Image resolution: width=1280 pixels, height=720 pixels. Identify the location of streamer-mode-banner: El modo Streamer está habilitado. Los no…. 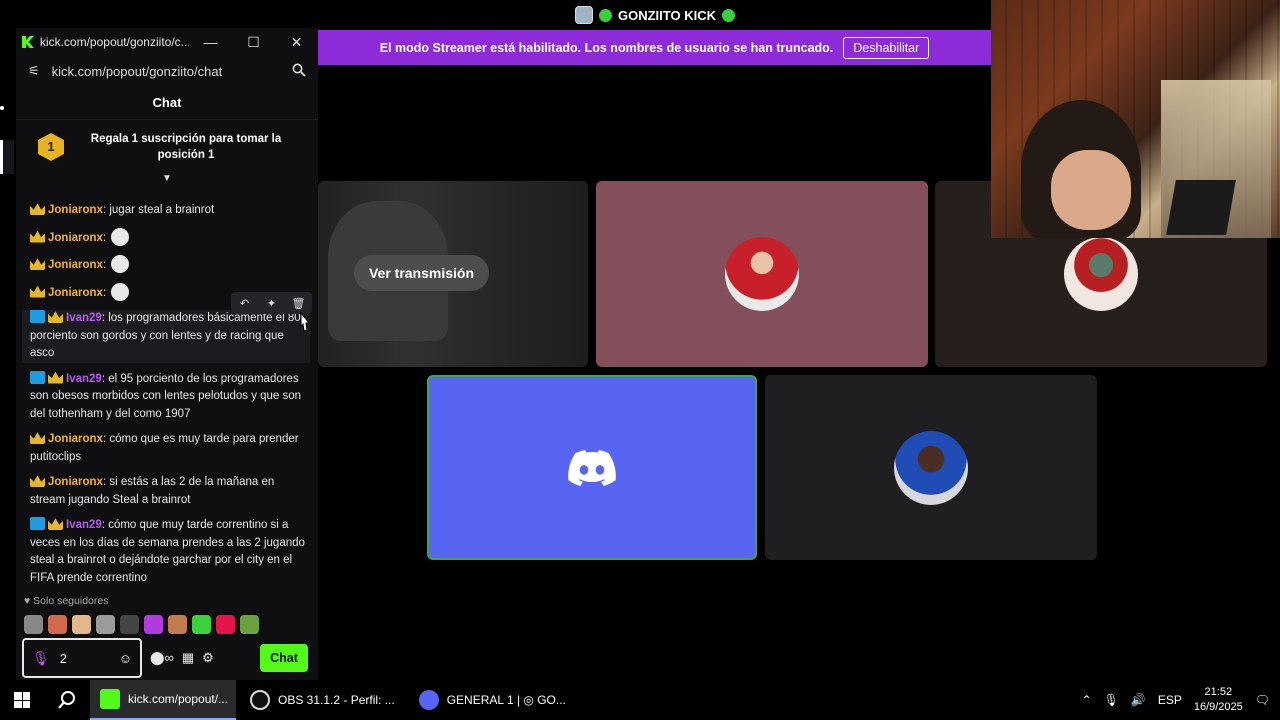
(654, 47).